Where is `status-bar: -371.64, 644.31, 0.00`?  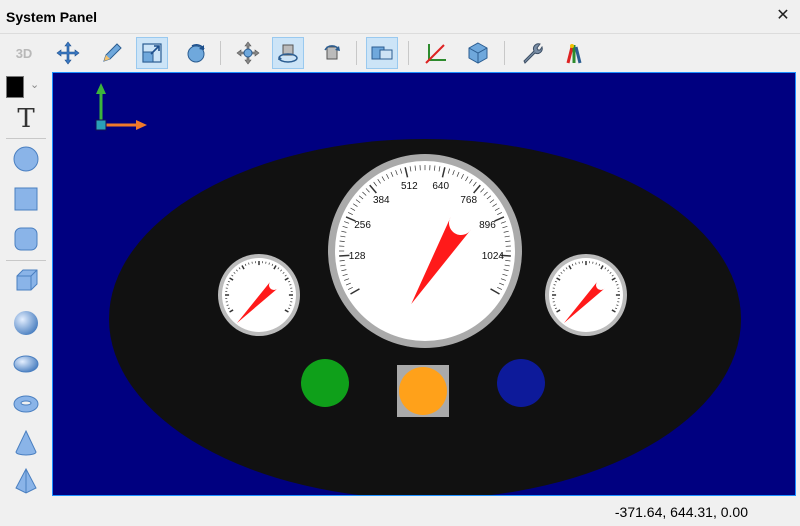
status-bar: -371.64, 644.31, 0.00 is located at coordinates (400, 511).